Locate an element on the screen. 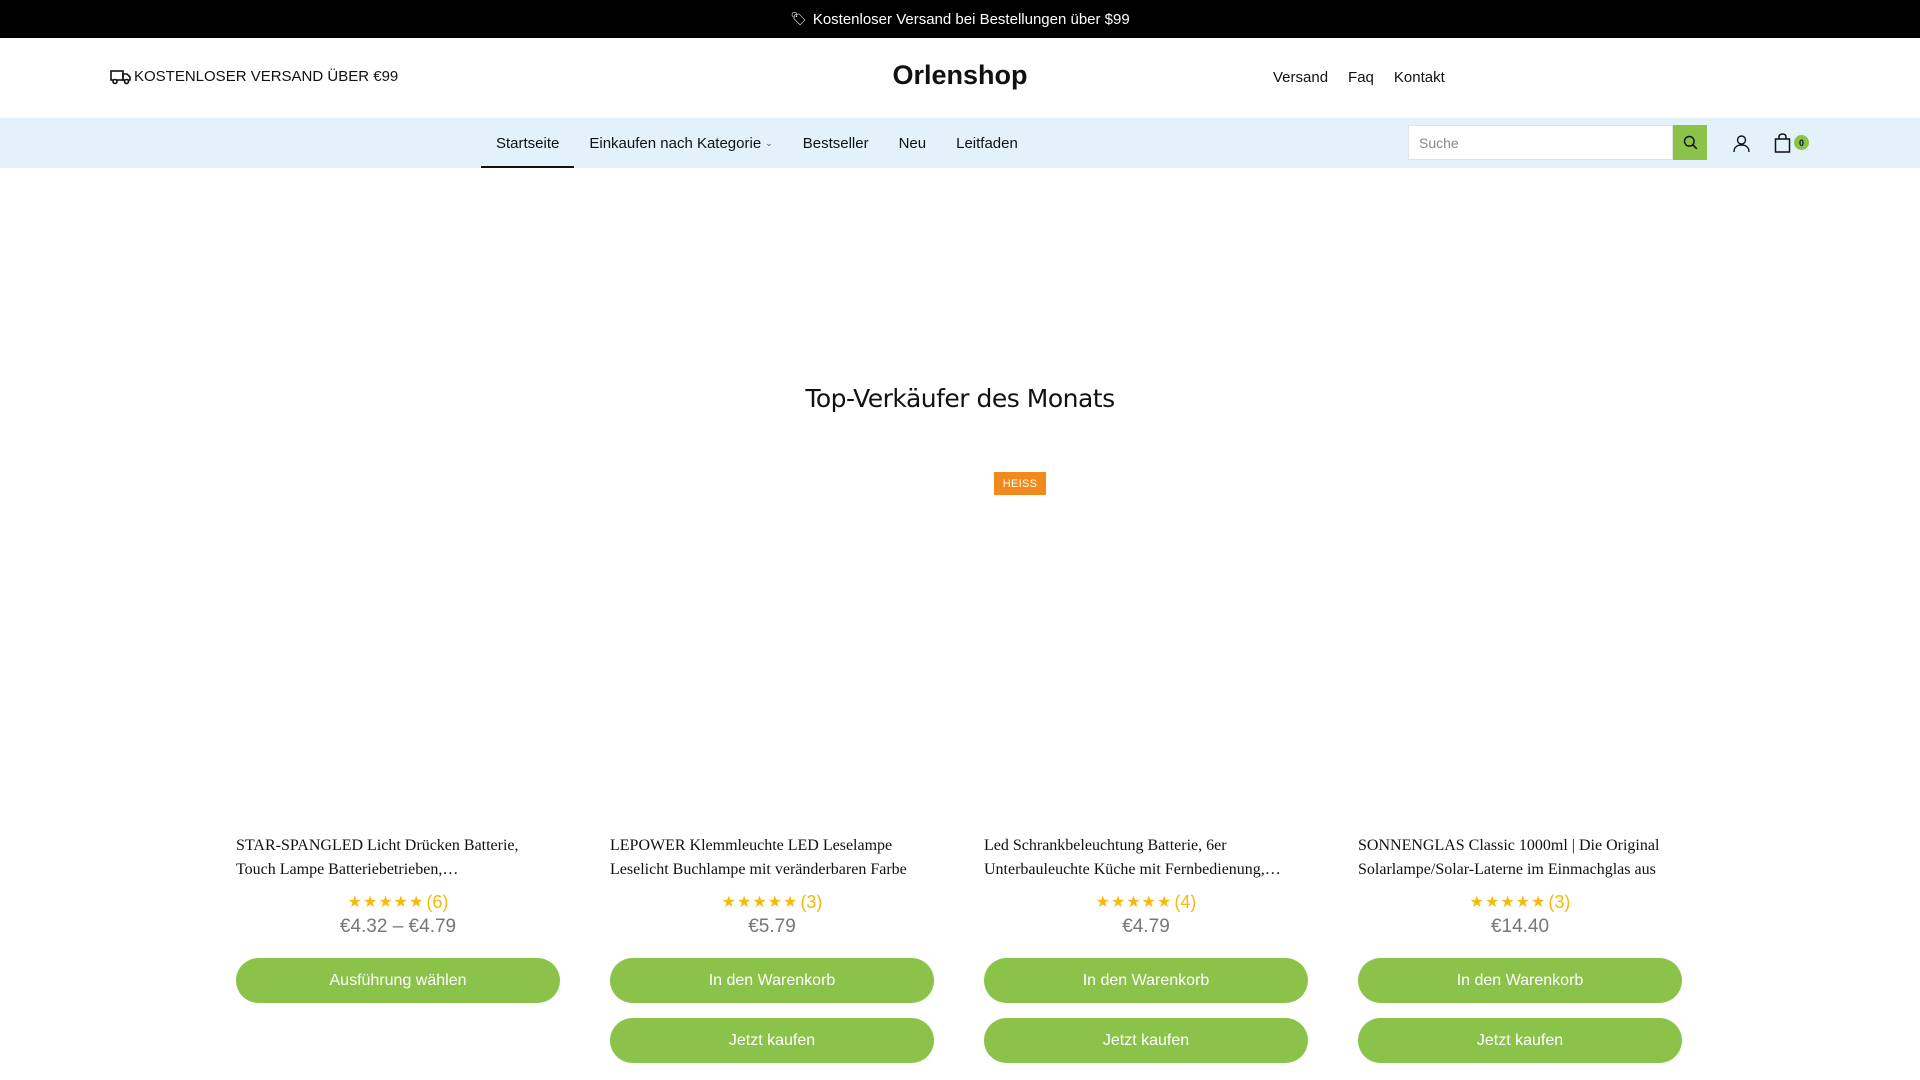 The height and width of the screenshot is (1080, 1920). cart-button: 0 is located at coordinates (1793, 143).